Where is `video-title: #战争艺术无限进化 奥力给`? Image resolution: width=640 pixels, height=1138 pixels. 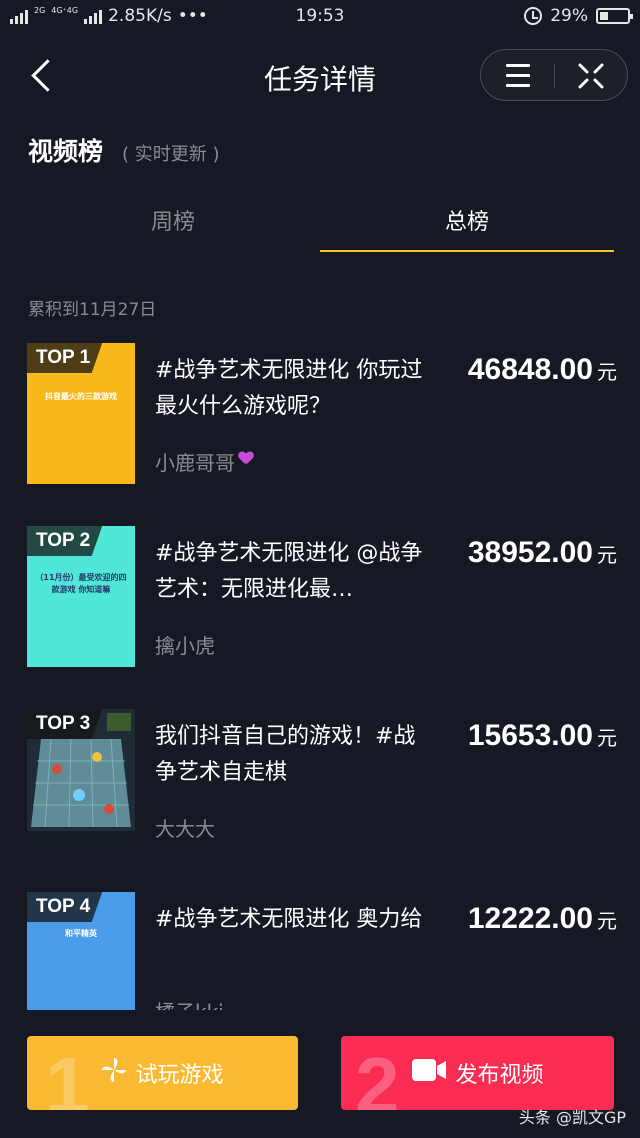 video-title: #战争艺术无限进化 奥力给 is located at coordinates (289, 919).